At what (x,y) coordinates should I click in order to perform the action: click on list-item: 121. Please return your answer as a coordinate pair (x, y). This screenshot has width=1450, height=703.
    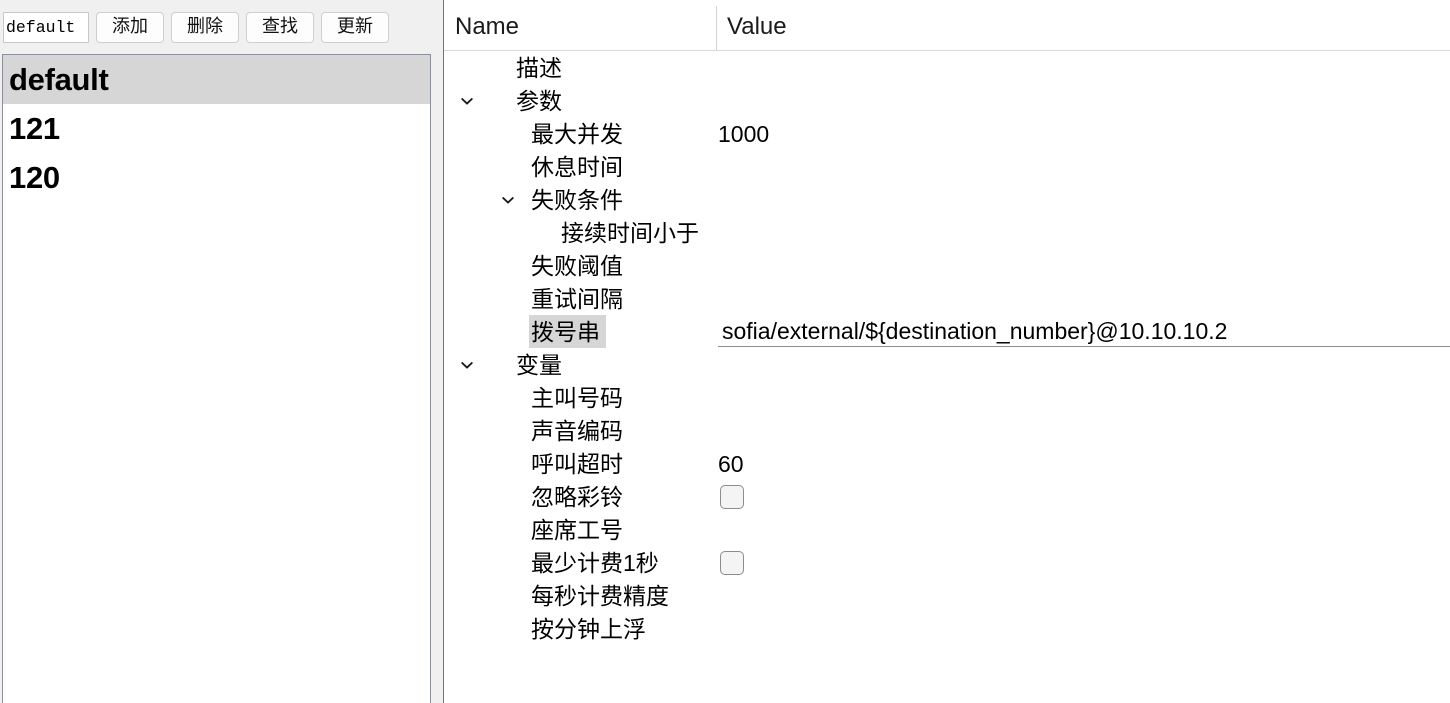
    Looking at the image, I should click on (216, 128).